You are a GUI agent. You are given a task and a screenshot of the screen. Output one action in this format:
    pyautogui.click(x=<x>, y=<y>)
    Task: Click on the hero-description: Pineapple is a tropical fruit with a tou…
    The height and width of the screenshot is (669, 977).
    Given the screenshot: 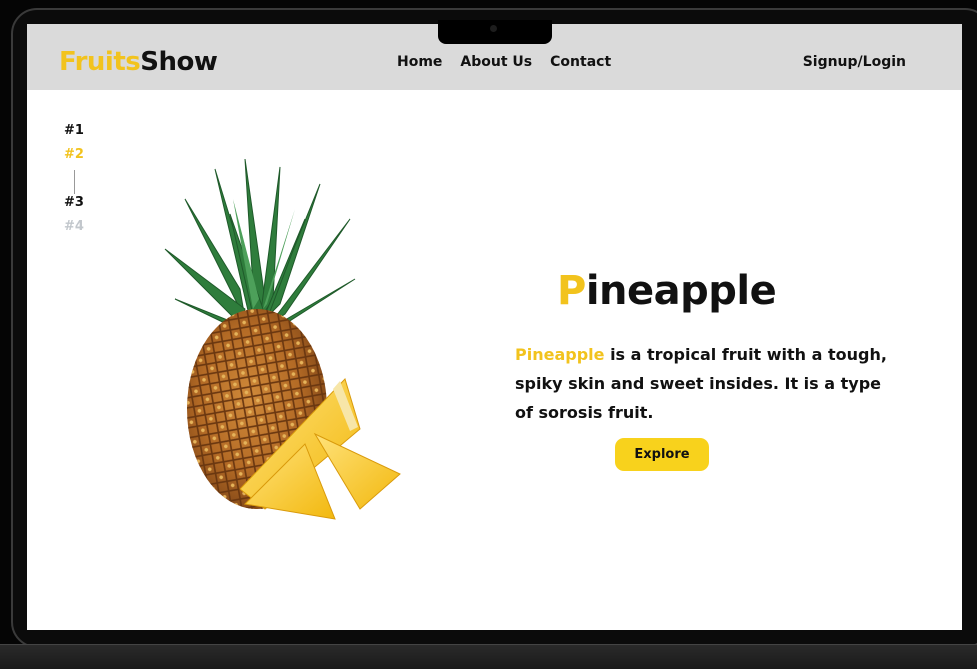 What is the action you would take?
    pyautogui.click(x=705, y=383)
    